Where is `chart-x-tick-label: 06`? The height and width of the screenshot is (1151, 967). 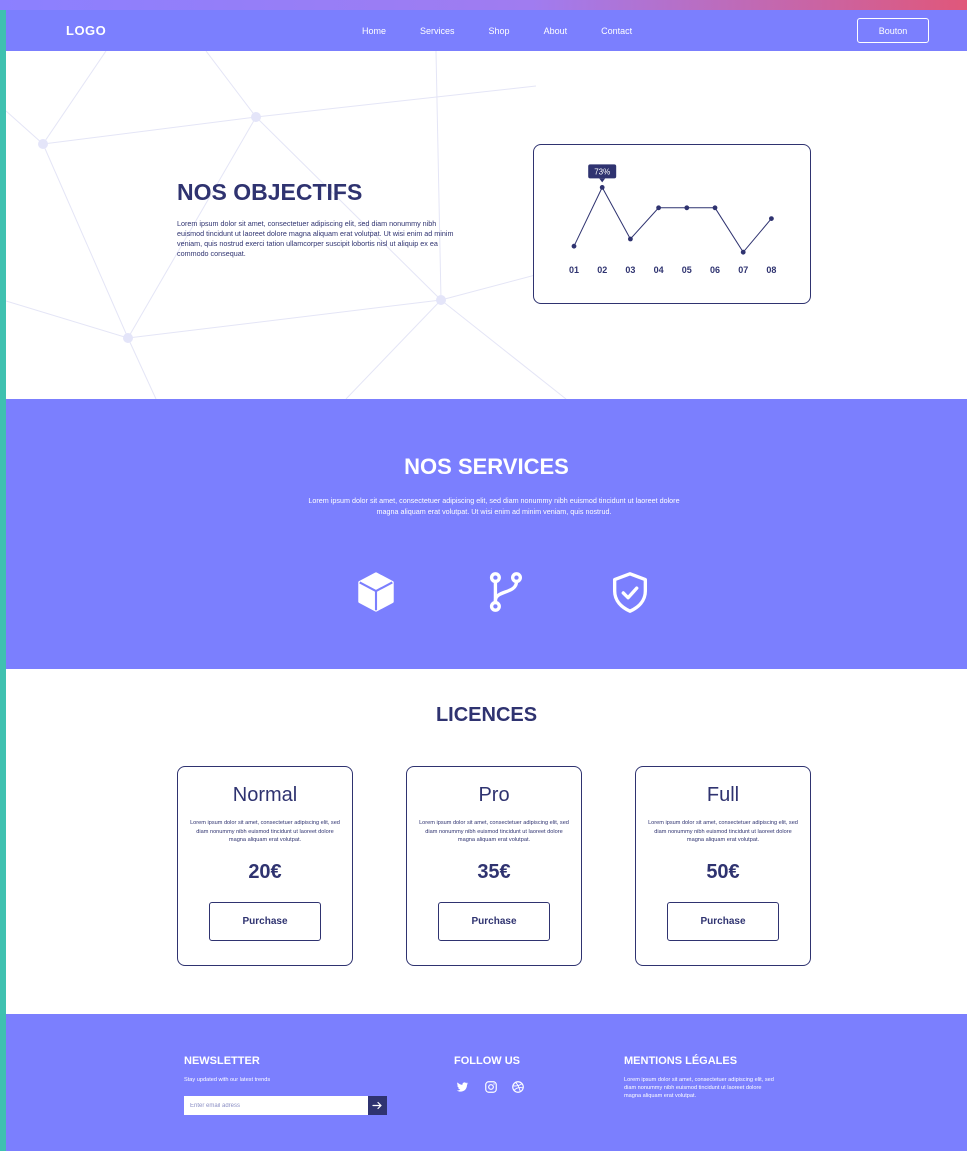 chart-x-tick-label: 06 is located at coordinates (715, 270).